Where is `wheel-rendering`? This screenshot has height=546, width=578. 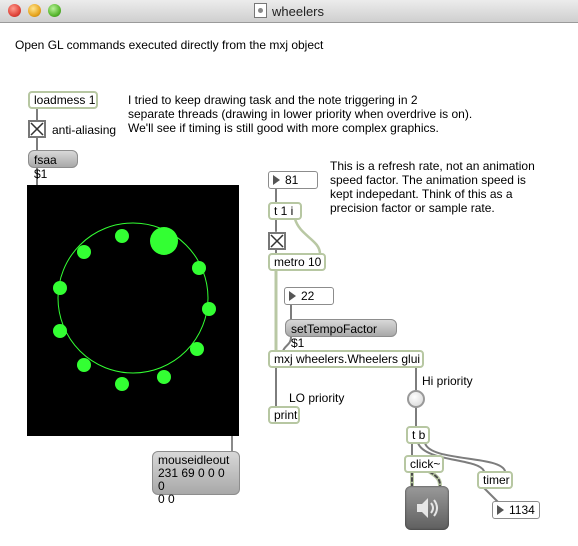 wheel-rendering is located at coordinates (134, 306).